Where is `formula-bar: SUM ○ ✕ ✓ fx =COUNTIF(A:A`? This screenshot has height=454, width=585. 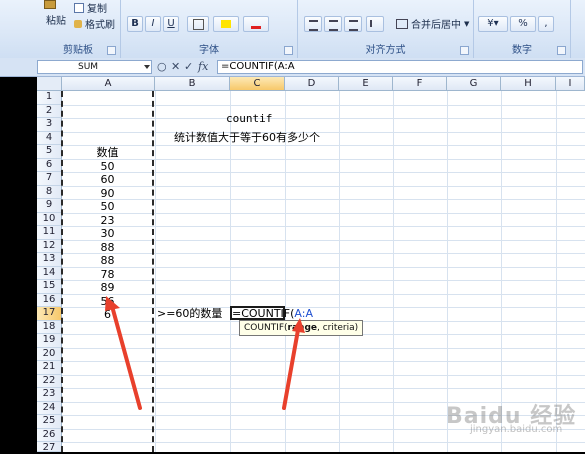 formula-bar: SUM ○ ✕ ✓ fx =COUNTIF(A:A is located at coordinates (292, 67).